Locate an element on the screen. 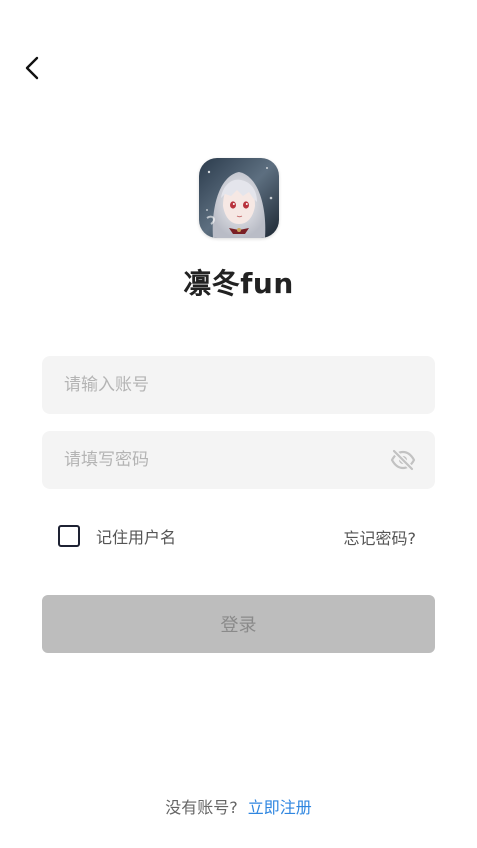 Image resolution: width=477 pixels, height=848 pixels. app-name: 凛冬fun is located at coordinates (238, 283).